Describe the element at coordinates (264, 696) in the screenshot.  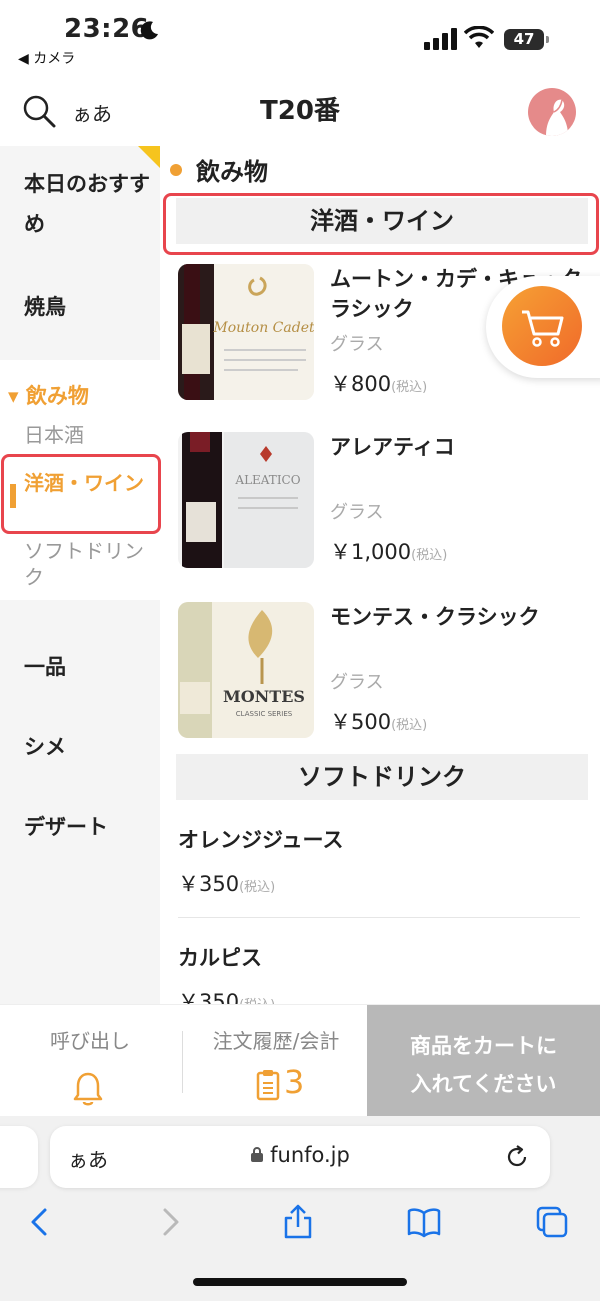
I see `montes-label-text: MONTES` at that location.